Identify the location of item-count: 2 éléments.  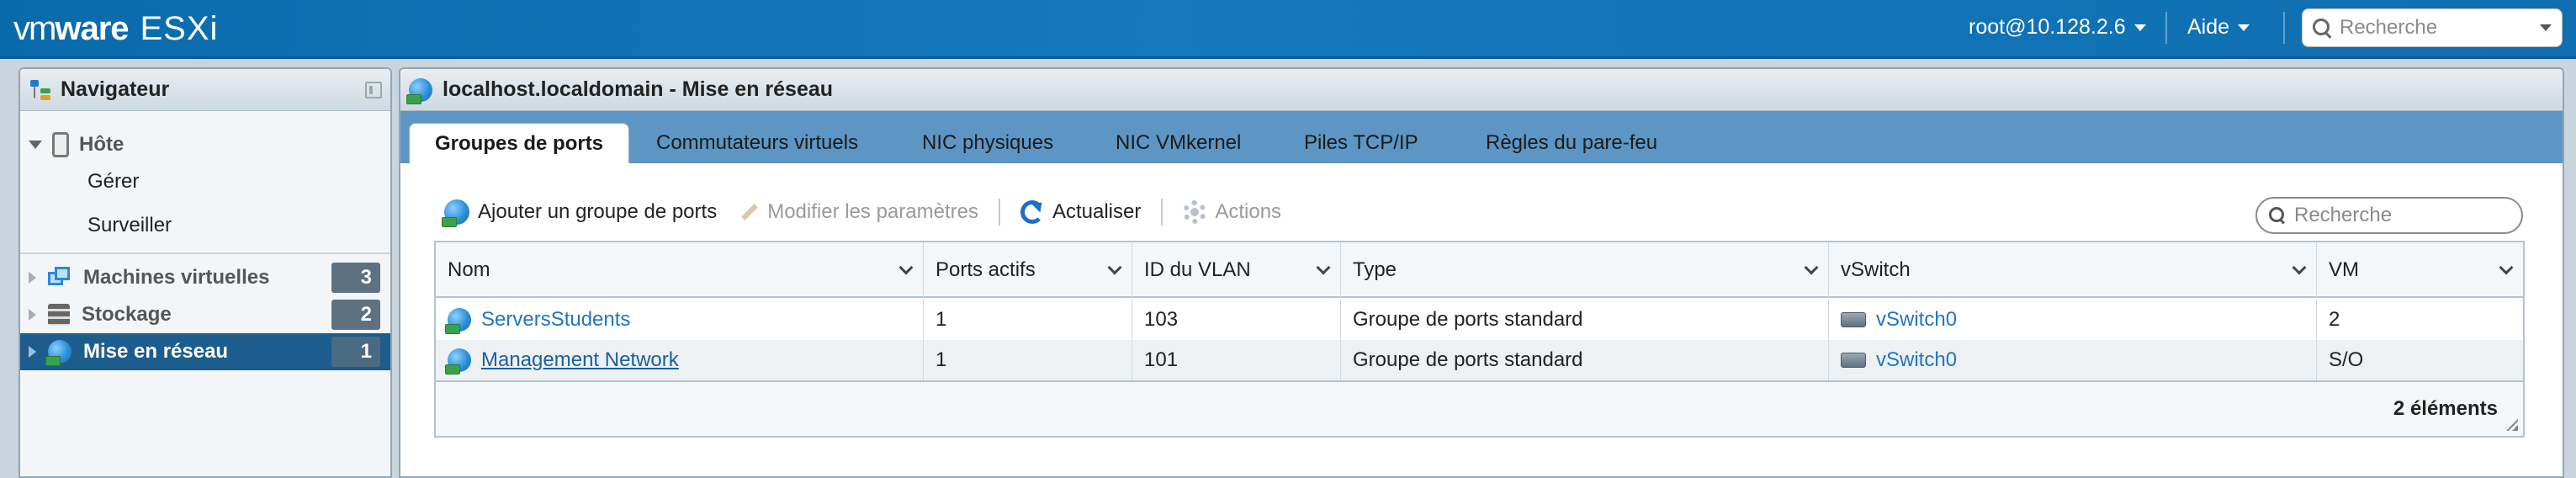
(2445, 408).